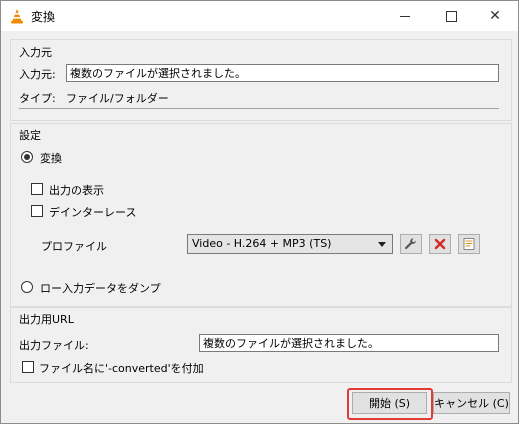  I want to click on new-profile-button, so click(469, 244).